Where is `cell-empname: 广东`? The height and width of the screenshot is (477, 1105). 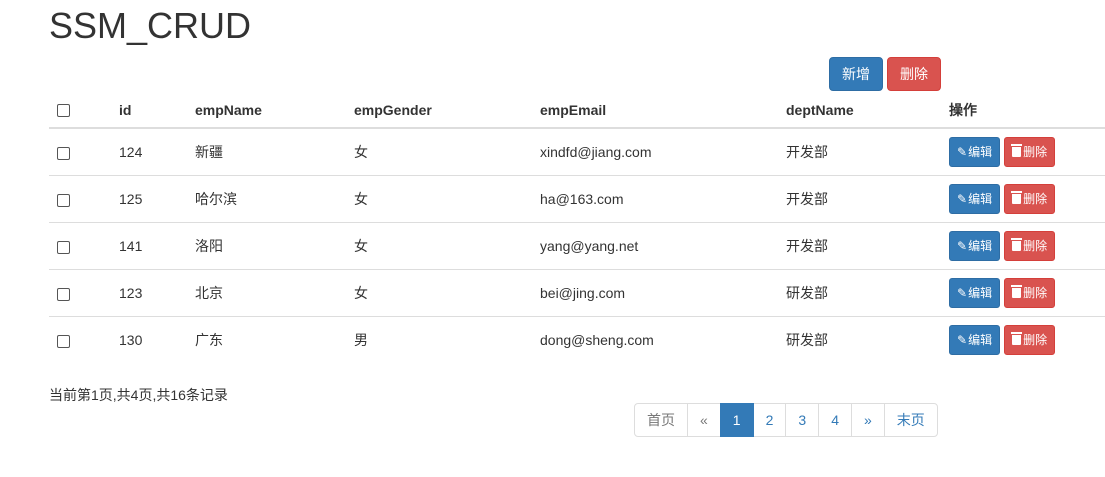 cell-empname: 广东 is located at coordinates (209, 340).